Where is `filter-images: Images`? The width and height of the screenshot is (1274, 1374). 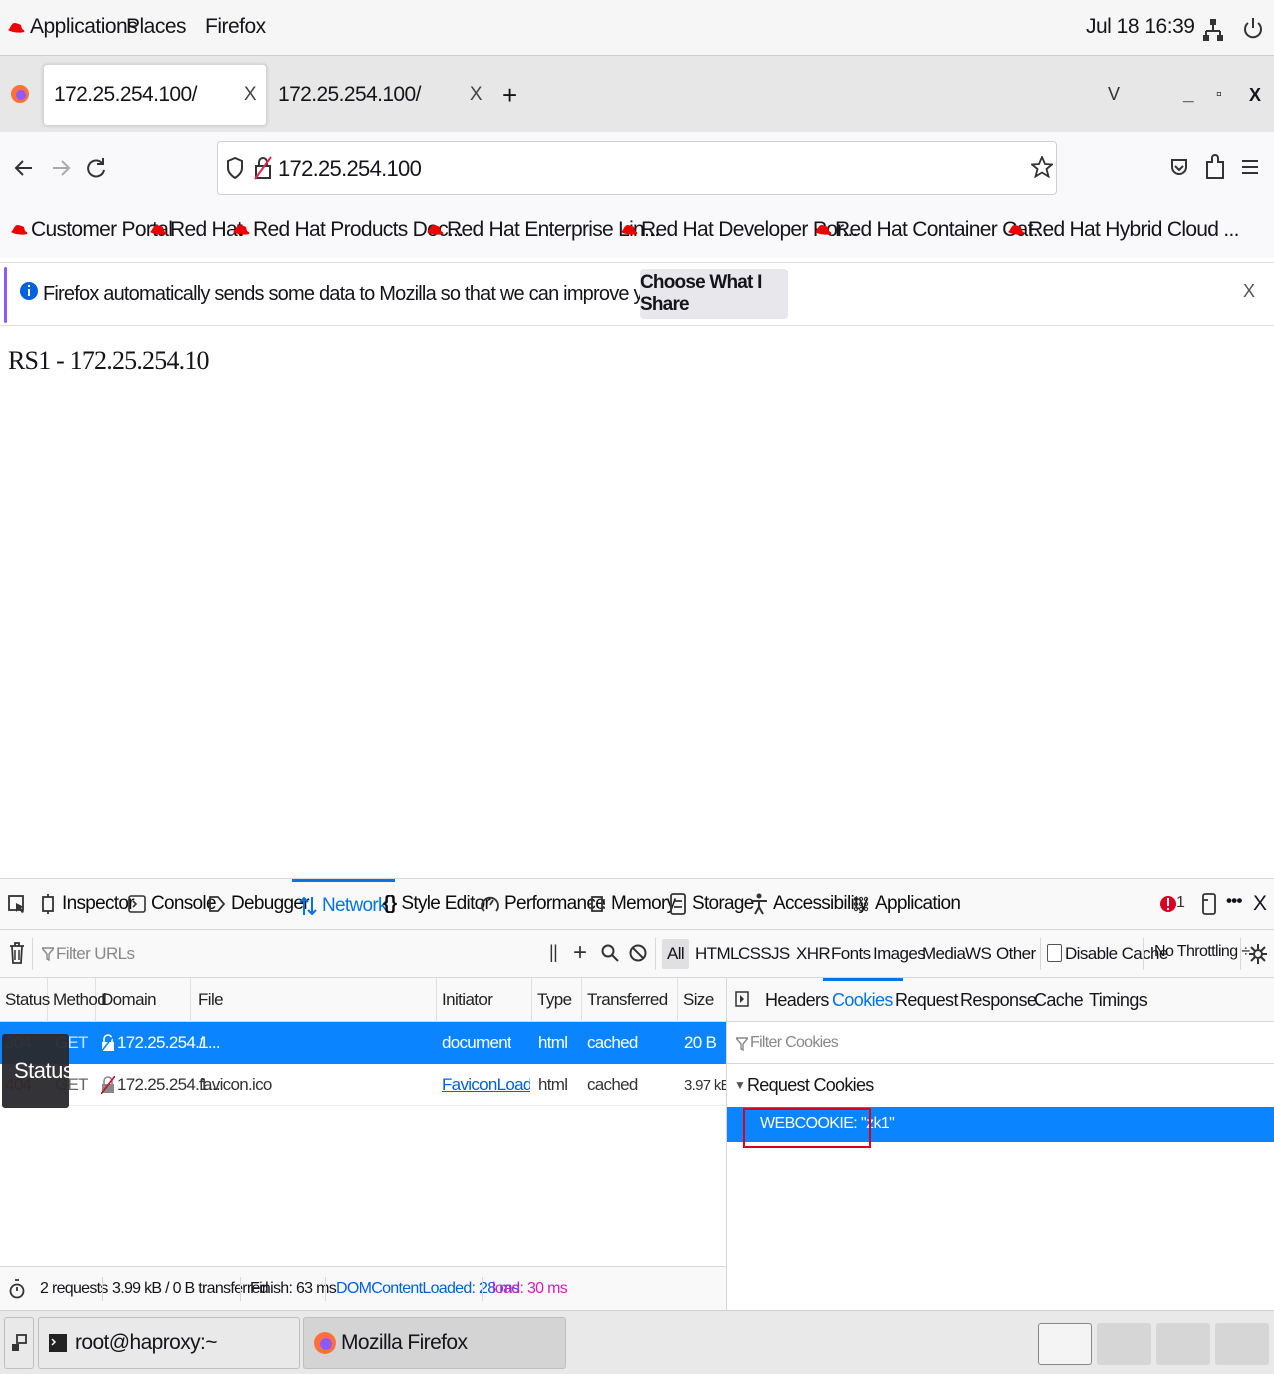 filter-images: Images is located at coordinates (899, 954).